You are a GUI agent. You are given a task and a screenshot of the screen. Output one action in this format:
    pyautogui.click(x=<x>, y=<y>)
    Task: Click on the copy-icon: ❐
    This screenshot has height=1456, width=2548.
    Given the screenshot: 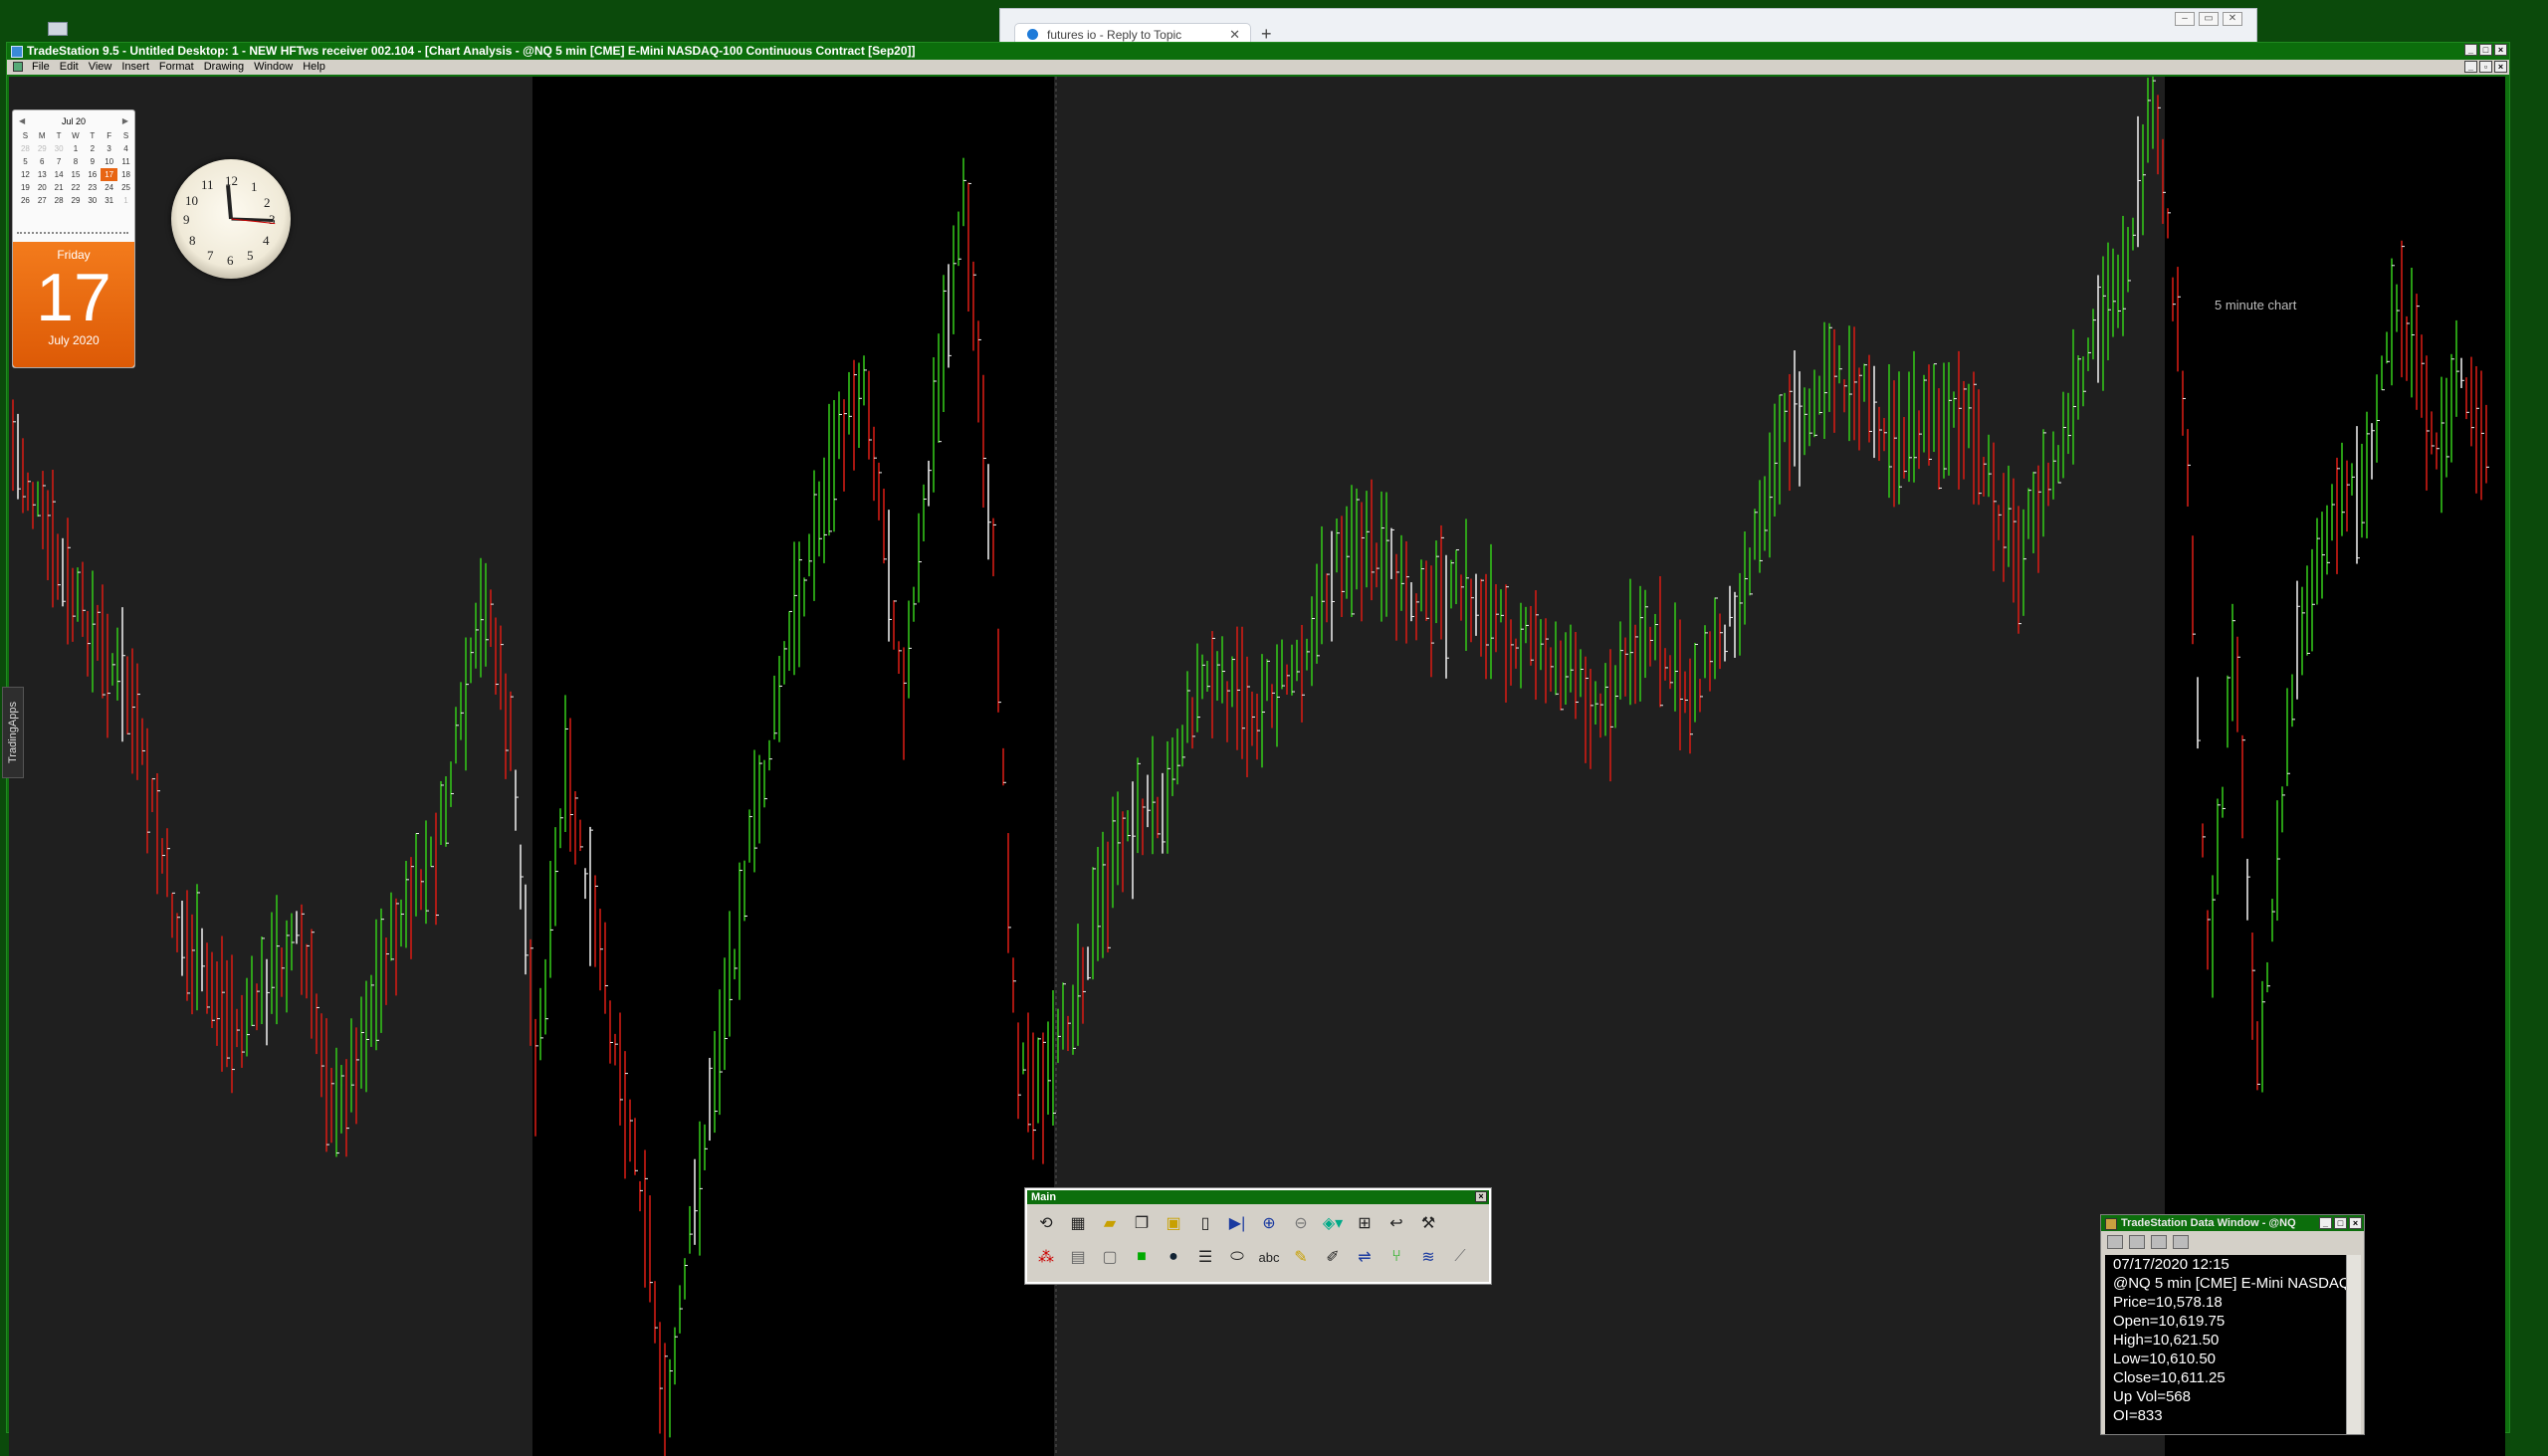 What is the action you would take?
    pyautogui.click(x=1142, y=1223)
    